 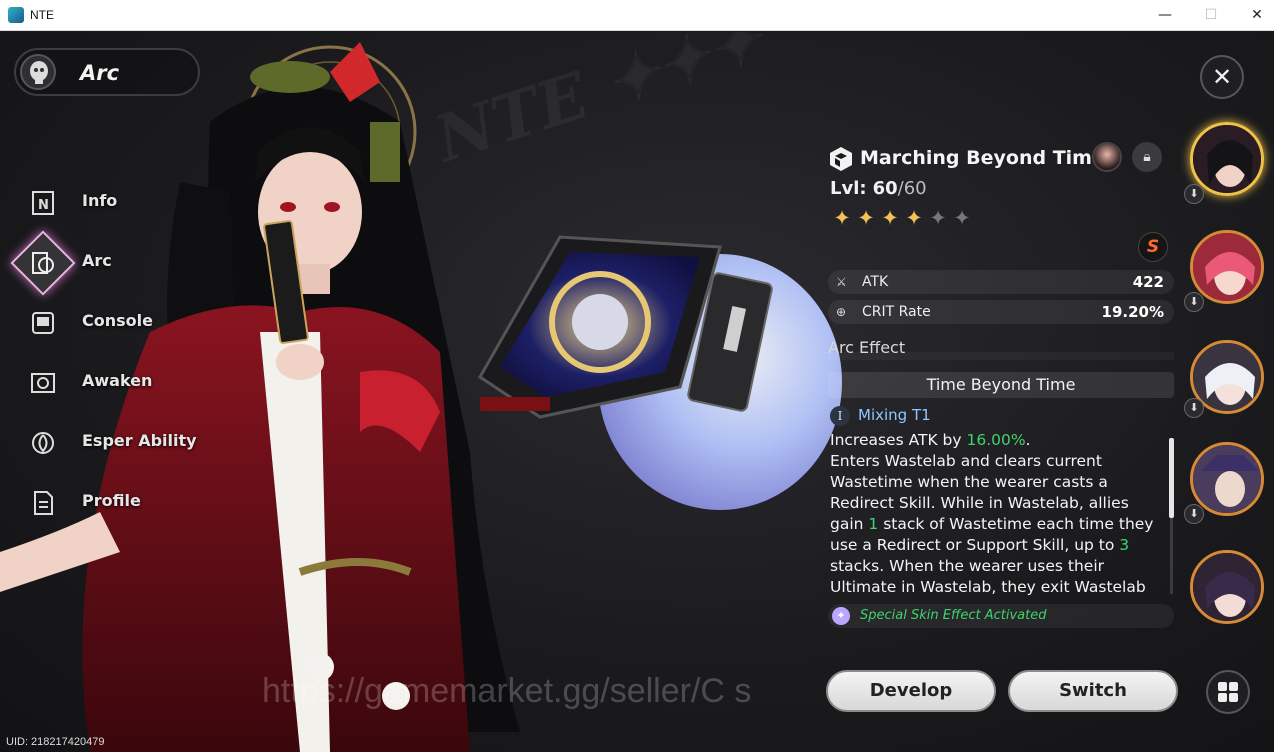 I want to click on rarity-stars: ✦ ✦ ✦ ✦ ✦ ✦, so click(x=902, y=218).